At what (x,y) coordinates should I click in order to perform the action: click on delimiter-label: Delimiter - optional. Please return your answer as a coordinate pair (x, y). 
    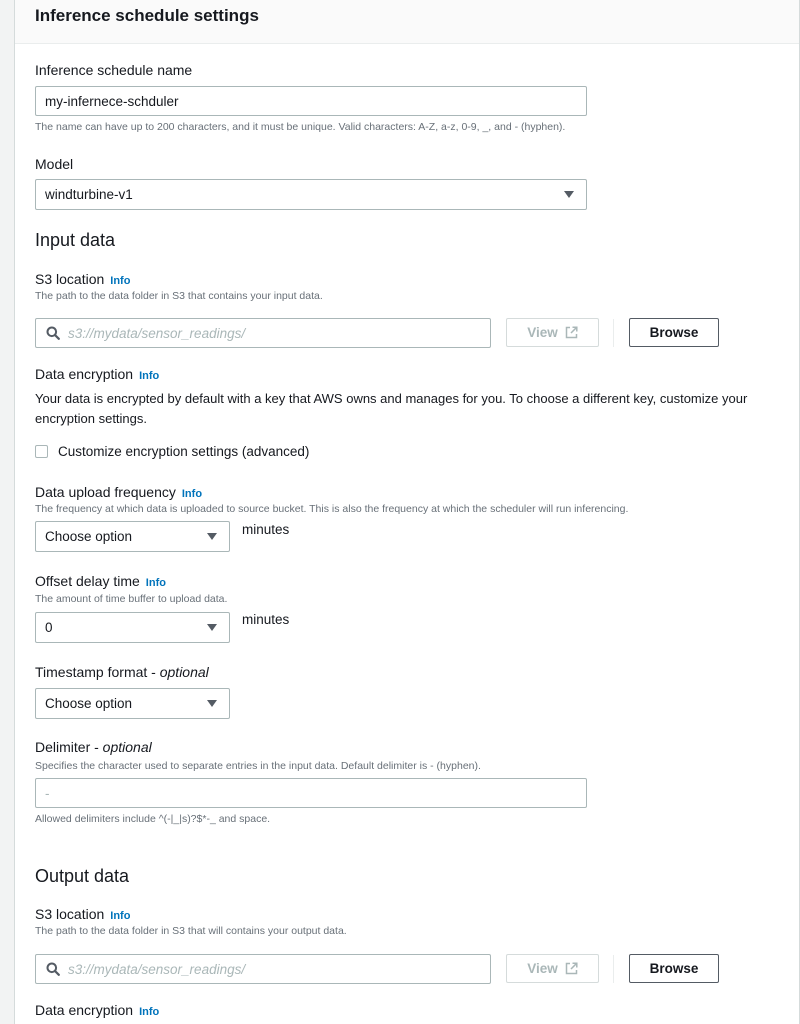
    Looking at the image, I should click on (93, 747).